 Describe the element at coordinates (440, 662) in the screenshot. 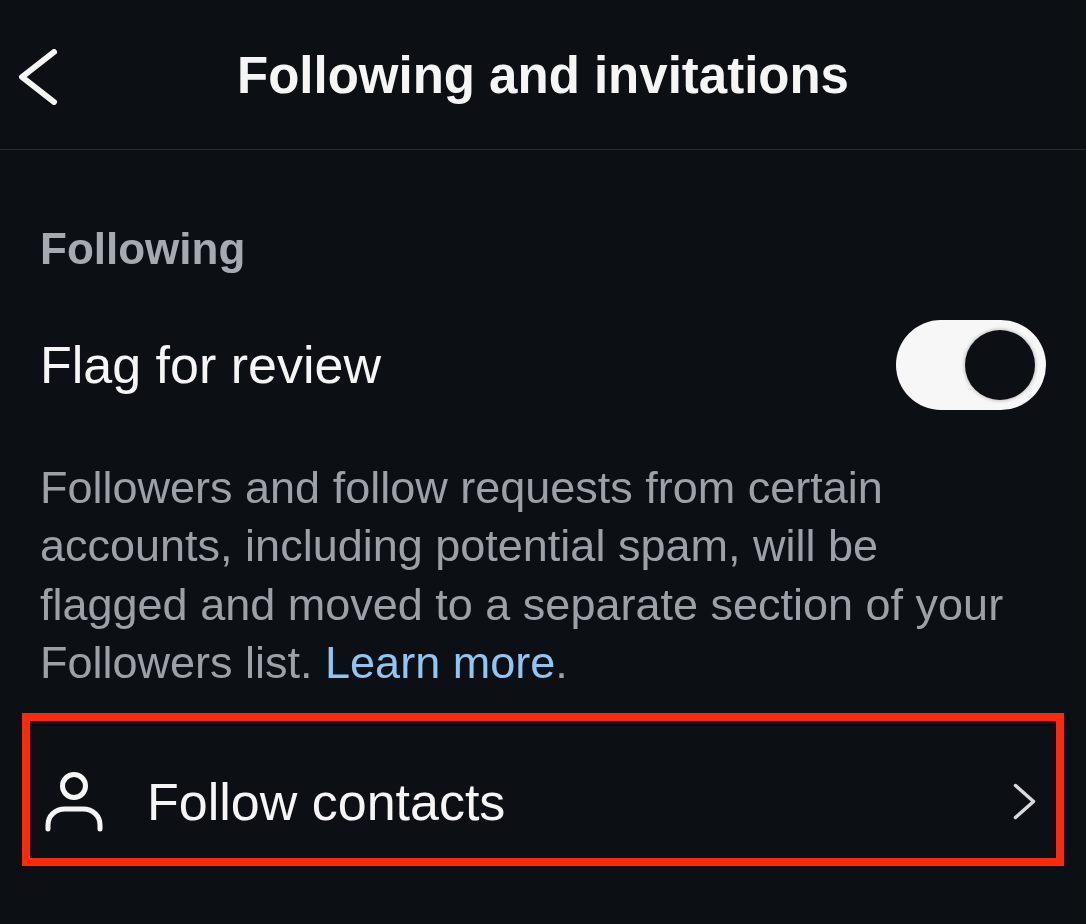

I see `learn-more-link: Learn more` at that location.